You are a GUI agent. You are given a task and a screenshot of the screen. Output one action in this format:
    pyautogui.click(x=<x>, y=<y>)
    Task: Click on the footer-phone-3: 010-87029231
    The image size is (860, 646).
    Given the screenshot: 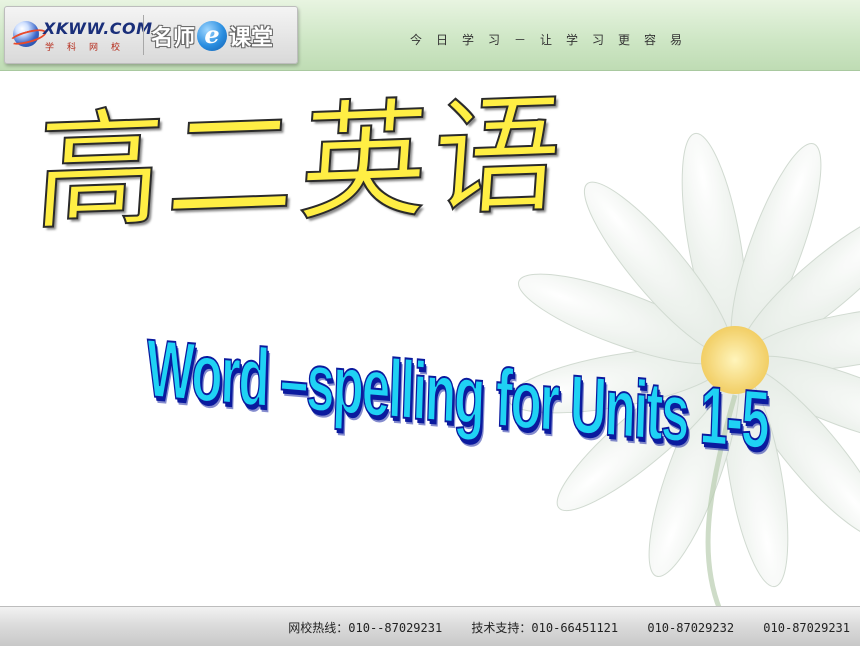 What is the action you would take?
    pyautogui.click(x=806, y=628)
    